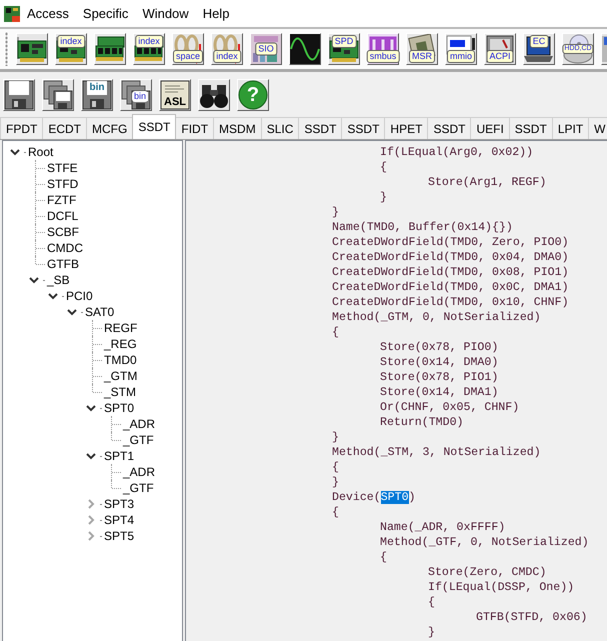  What do you see at coordinates (48, 13) in the screenshot?
I see `menu-item: Access` at bounding box center [48, 13].